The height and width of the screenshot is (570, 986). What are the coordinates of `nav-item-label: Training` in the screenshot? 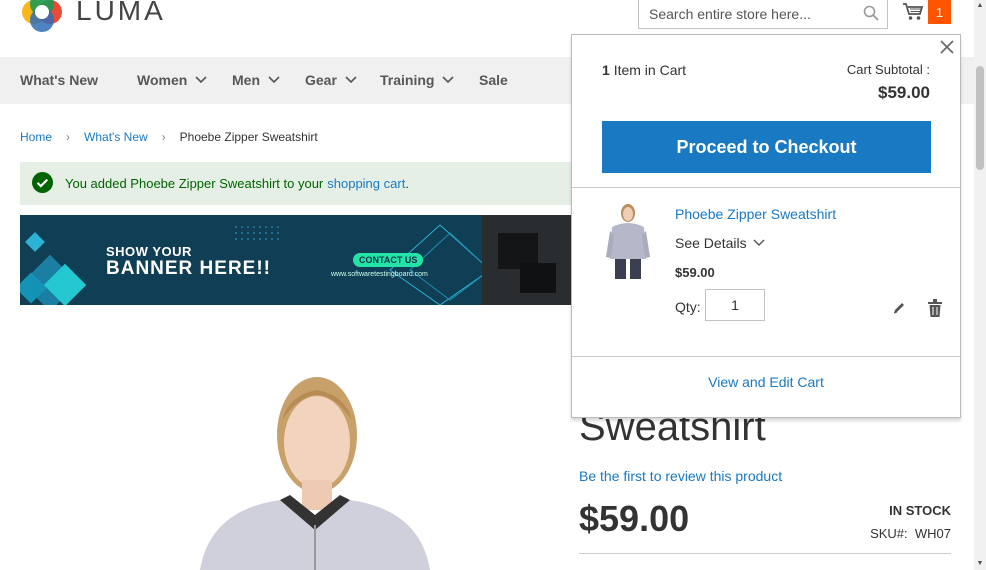 It's located at (407, 80).